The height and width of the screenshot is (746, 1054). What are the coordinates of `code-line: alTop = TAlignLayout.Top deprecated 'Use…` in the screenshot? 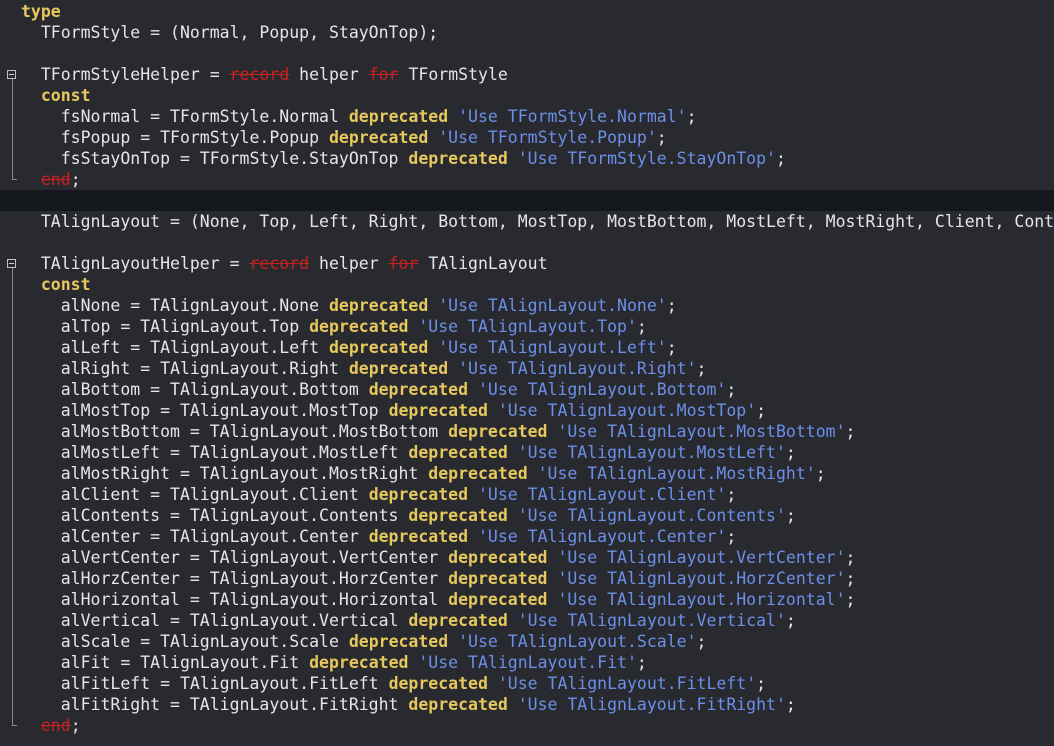 It's located at (527, 326).